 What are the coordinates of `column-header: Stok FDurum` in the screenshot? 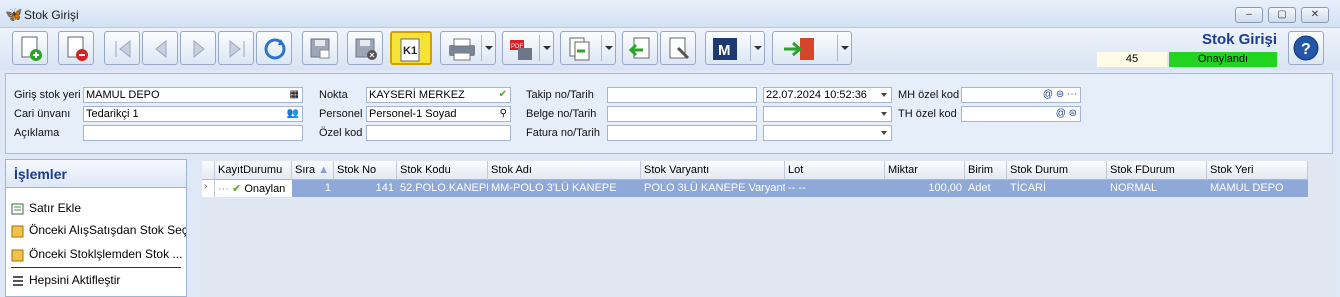 It's located at (1157, 170).